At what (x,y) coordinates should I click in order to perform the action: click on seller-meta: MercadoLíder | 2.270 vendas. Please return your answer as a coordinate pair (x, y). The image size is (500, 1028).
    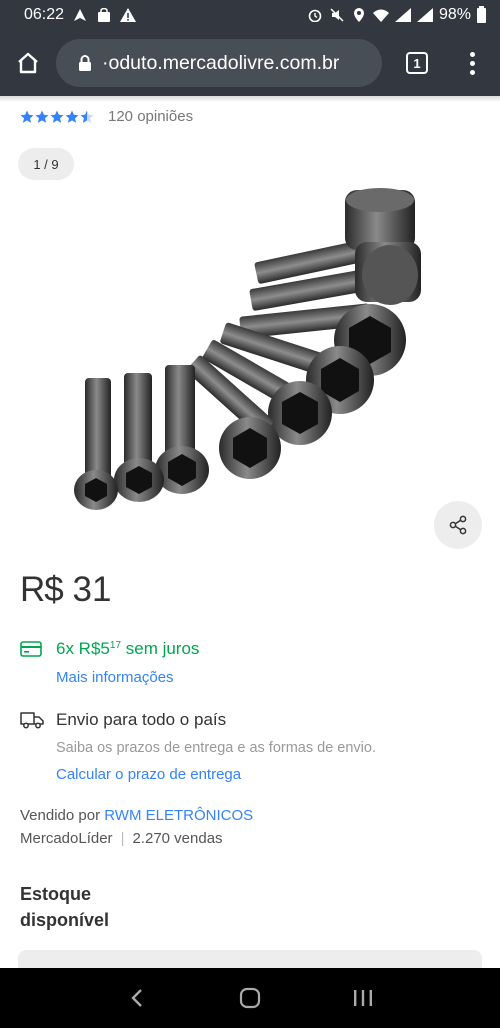
    Looking at the image, I should click on (121, 838).